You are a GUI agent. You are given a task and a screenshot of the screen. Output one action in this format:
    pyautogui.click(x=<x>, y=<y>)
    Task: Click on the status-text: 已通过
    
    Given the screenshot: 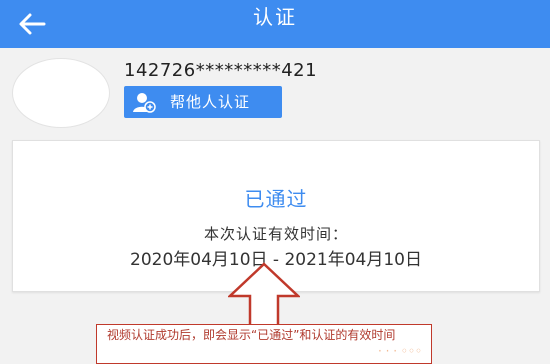 What is the action you would take?
    pyautogui.click(x=276, y=199)
    